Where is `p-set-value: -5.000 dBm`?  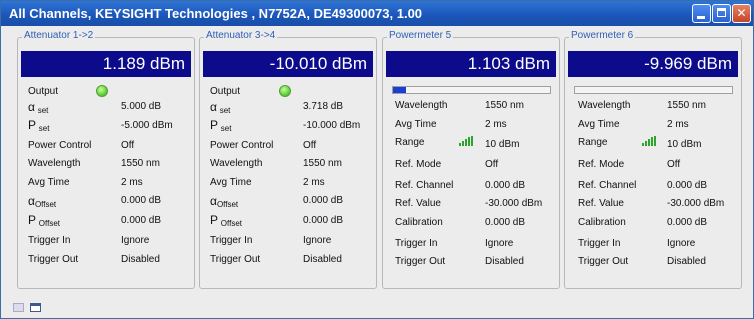 p-set-value: -5.000 dBm is located at coordinates (147, 125).